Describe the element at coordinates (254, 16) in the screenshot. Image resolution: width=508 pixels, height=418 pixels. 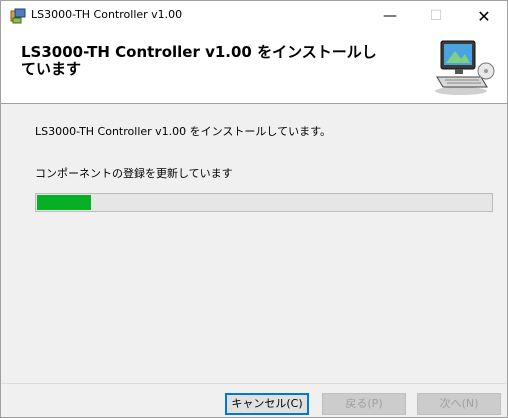
I see `title-bar: LS3000-TH Controller v1.00 — ☐ ✕` at that location.